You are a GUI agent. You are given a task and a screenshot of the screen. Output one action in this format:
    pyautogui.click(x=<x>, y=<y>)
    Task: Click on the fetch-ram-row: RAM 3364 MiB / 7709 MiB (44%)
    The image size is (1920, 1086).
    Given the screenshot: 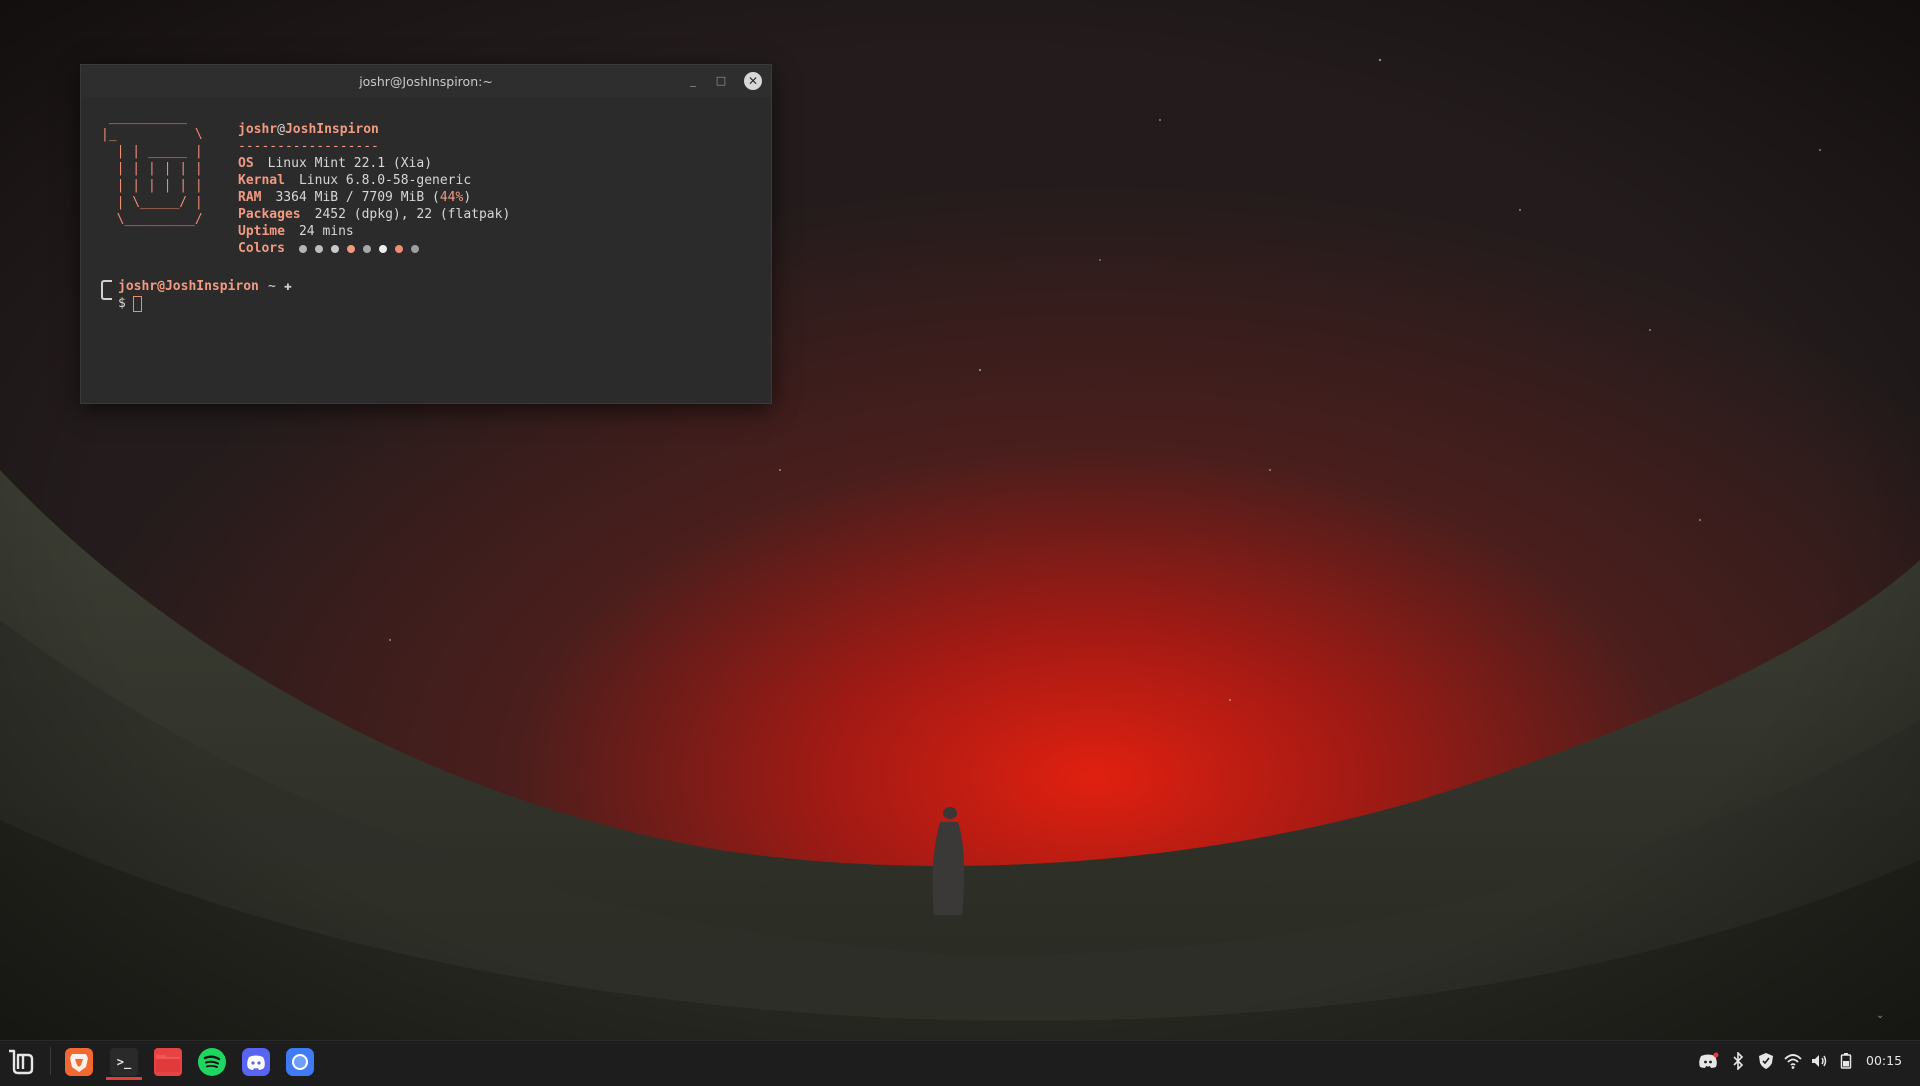 What is the action you would take?
    pyautogui.click(x=374, y=197)
    